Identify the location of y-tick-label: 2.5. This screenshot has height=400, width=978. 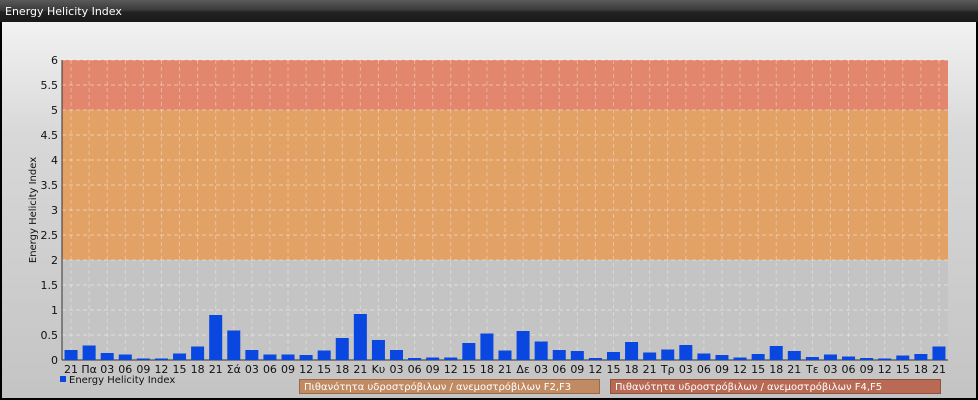
(50, 235).